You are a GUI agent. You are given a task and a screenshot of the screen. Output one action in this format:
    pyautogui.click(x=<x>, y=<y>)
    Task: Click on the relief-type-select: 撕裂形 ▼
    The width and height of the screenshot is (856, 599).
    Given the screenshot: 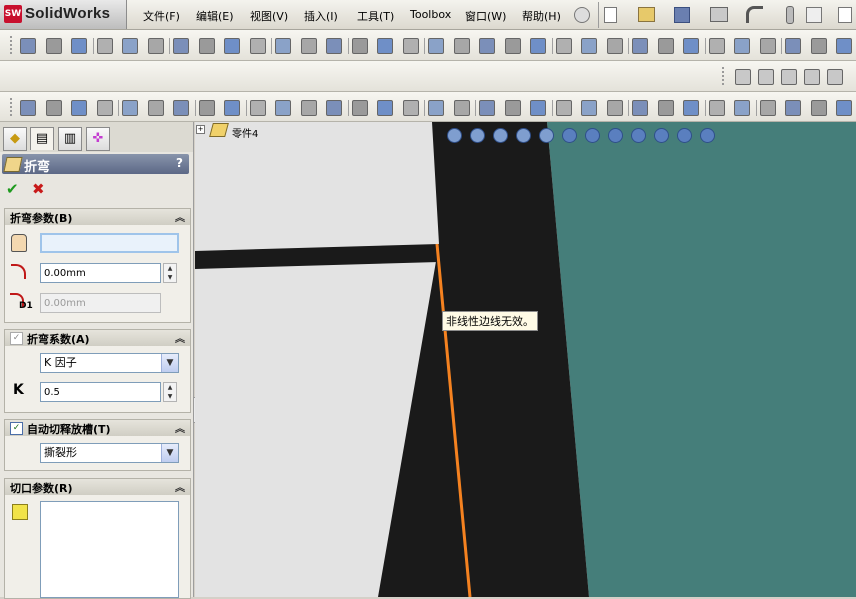 What is the action you would take?
    pyautogui.click(x=109, y=453)
    